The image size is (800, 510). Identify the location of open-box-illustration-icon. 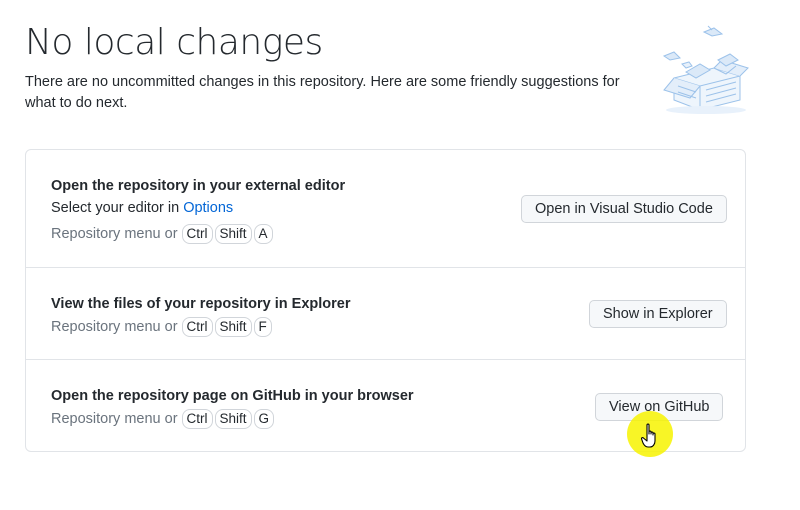
(705, 69).